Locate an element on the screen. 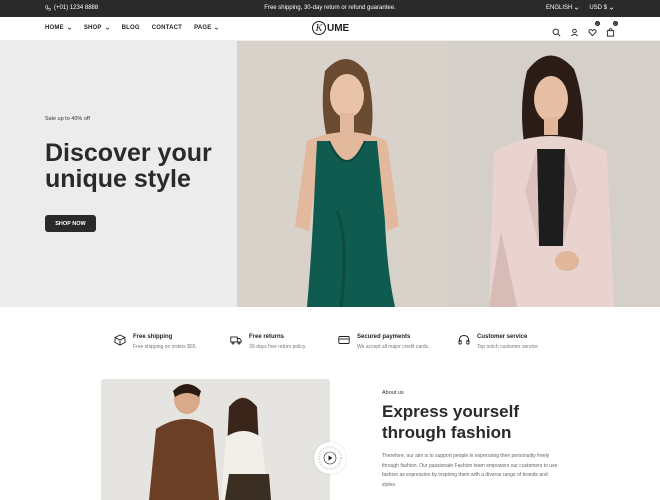  search-icon is located at coordinates (556, 32).